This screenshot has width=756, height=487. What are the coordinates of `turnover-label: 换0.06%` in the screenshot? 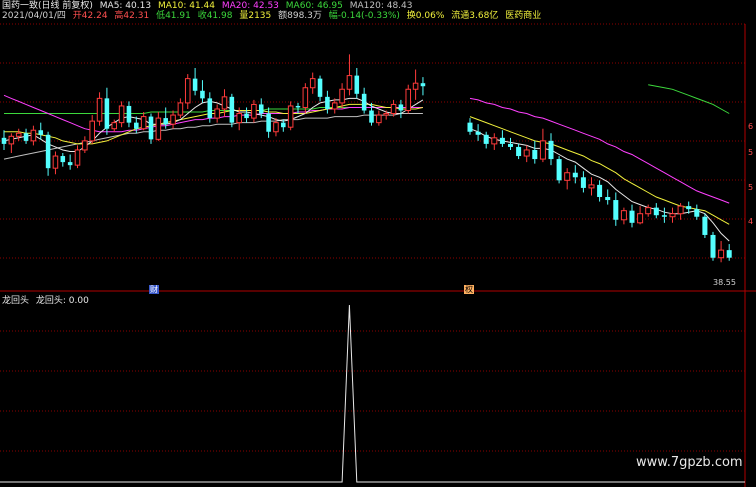 It's located at (425, 16).